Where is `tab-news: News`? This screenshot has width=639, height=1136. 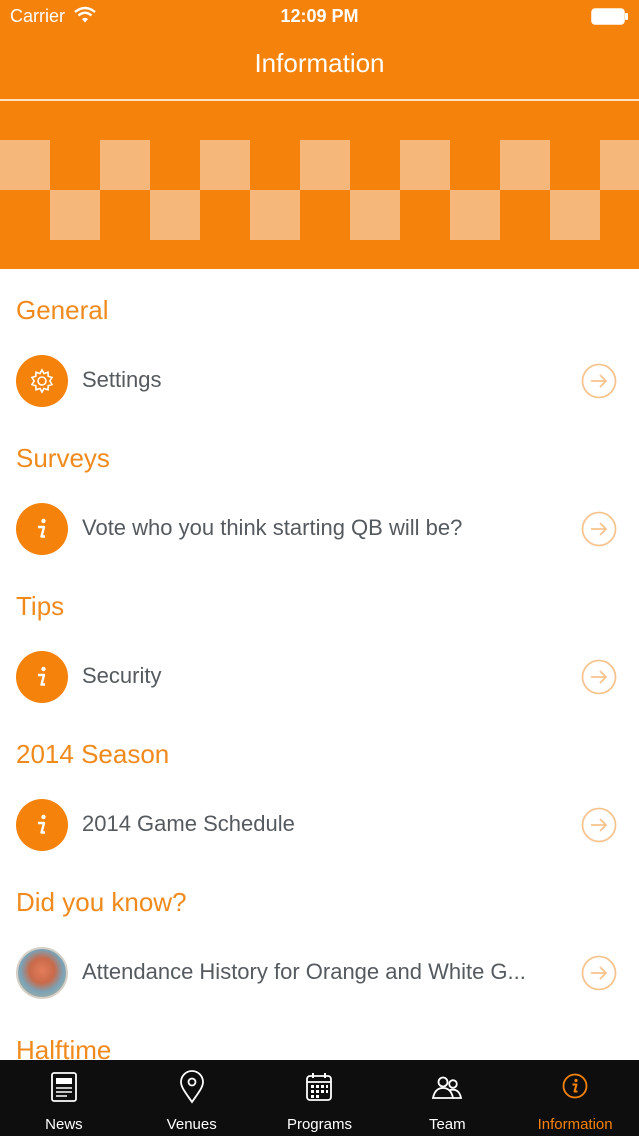 tab-news: News is located at coordinates (64, 1098).